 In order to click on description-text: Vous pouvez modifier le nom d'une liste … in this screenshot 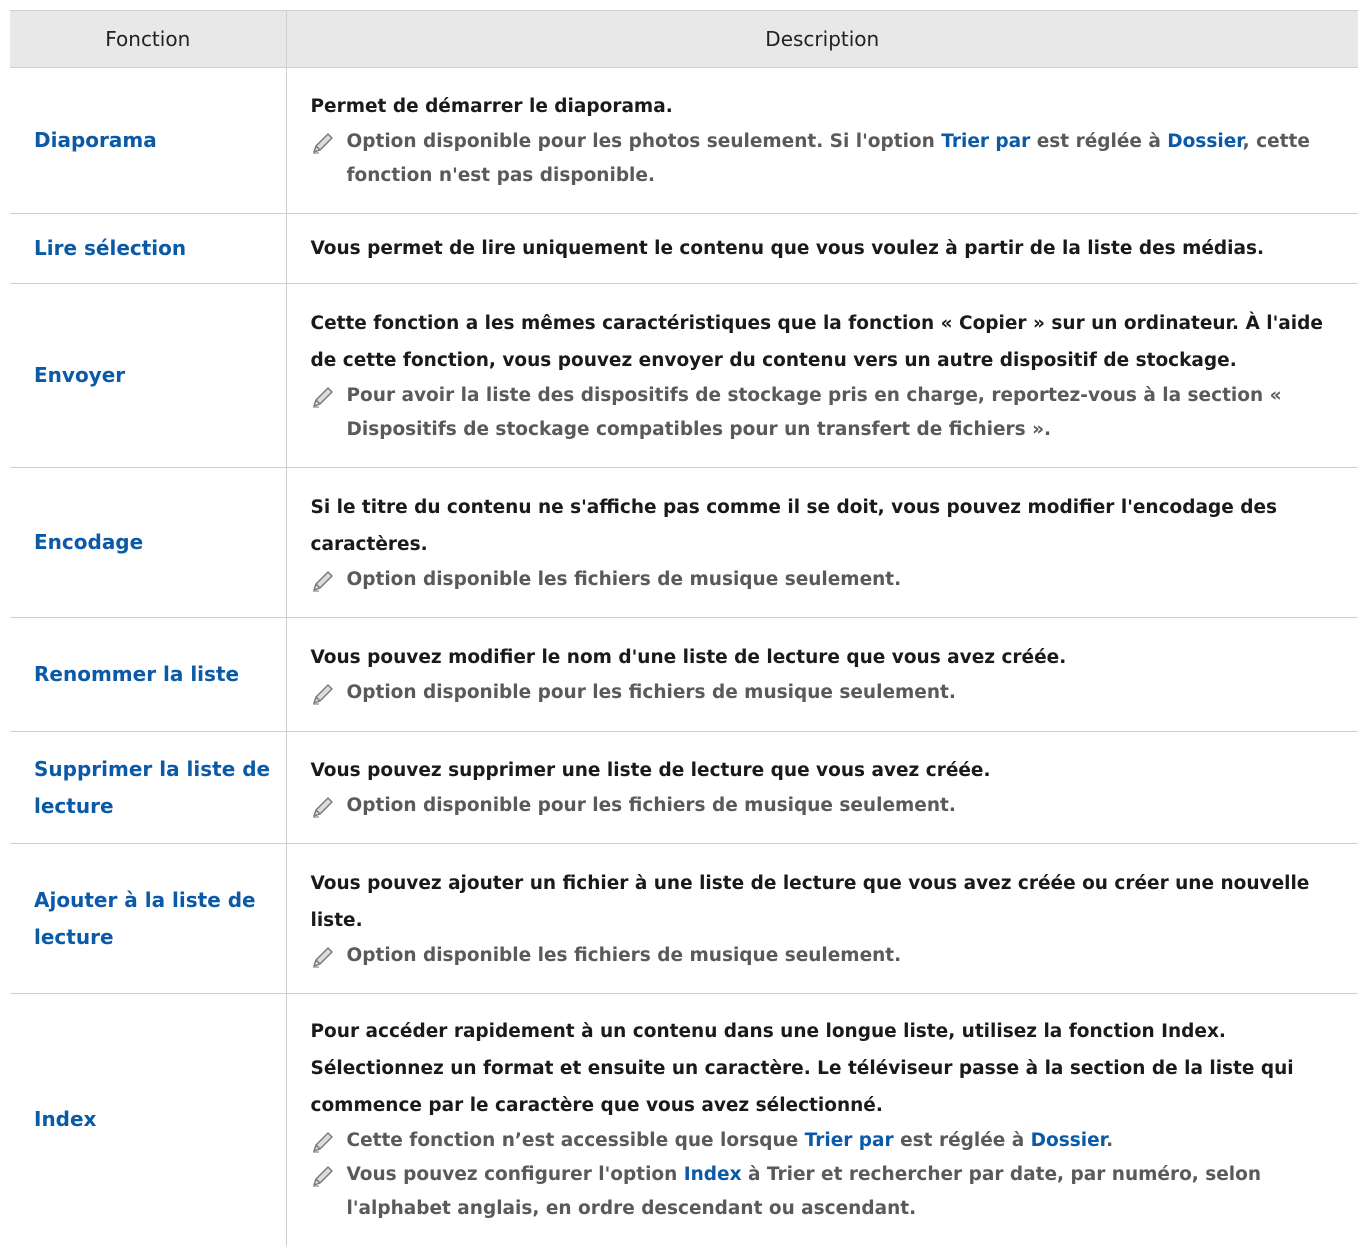, I will do `click(688, 657)`.